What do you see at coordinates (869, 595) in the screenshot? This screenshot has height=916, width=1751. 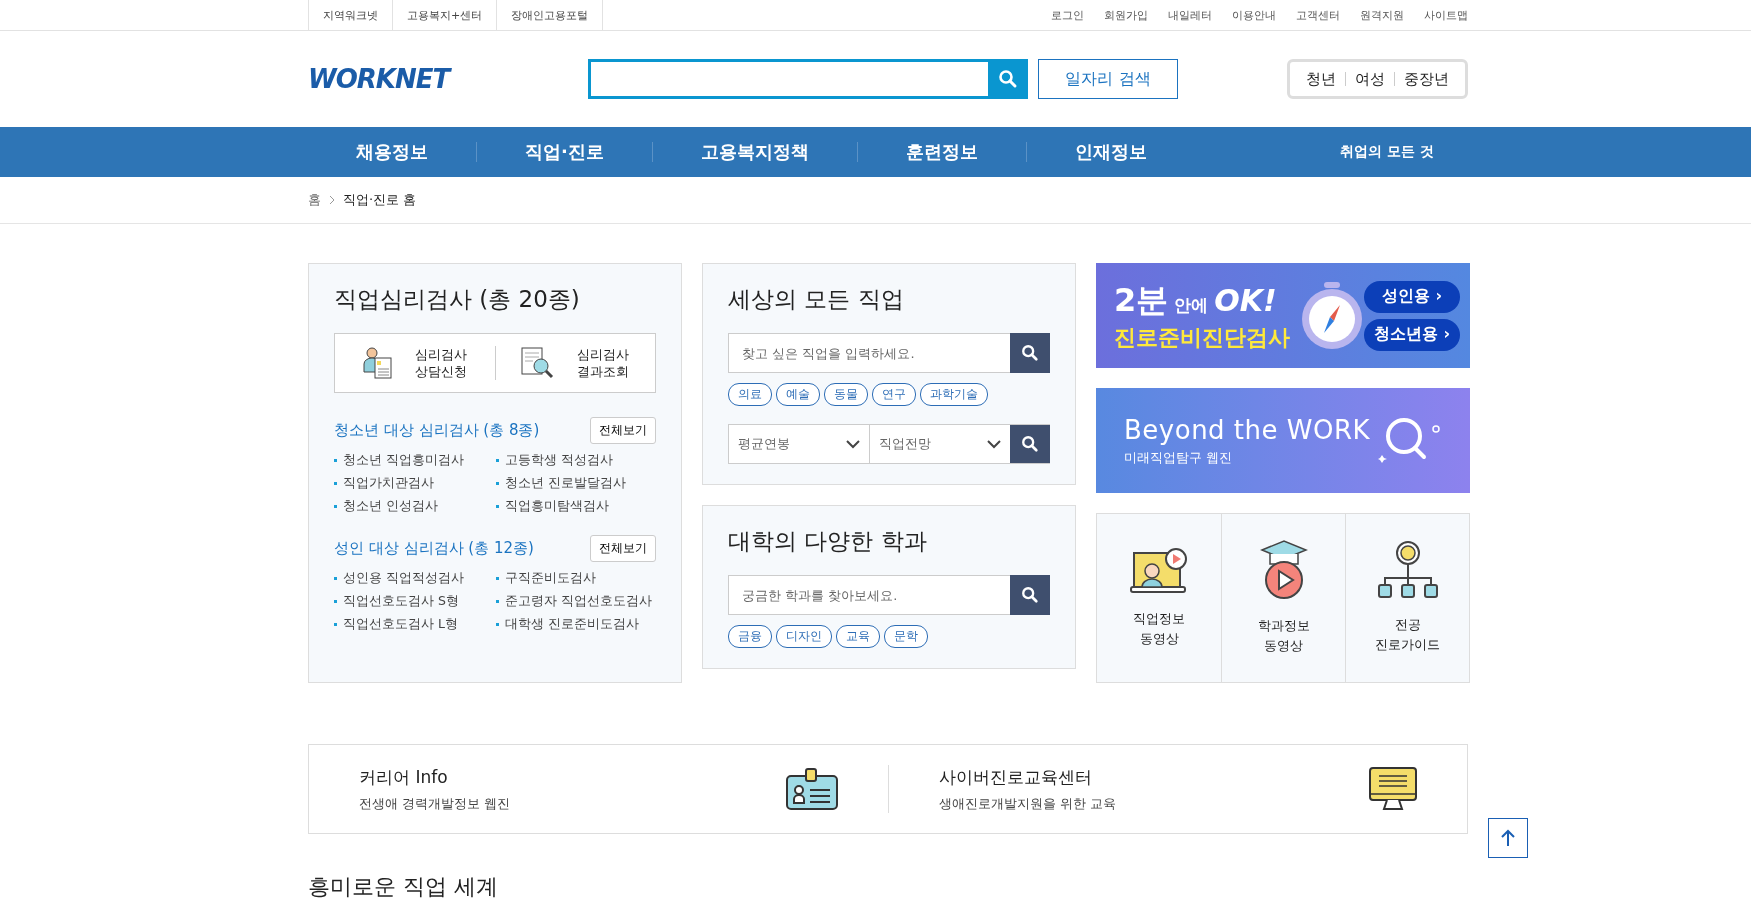 I see `major-search-field: 궁금한 학과를 찾아보세요.` at bounding box center [869, 595].